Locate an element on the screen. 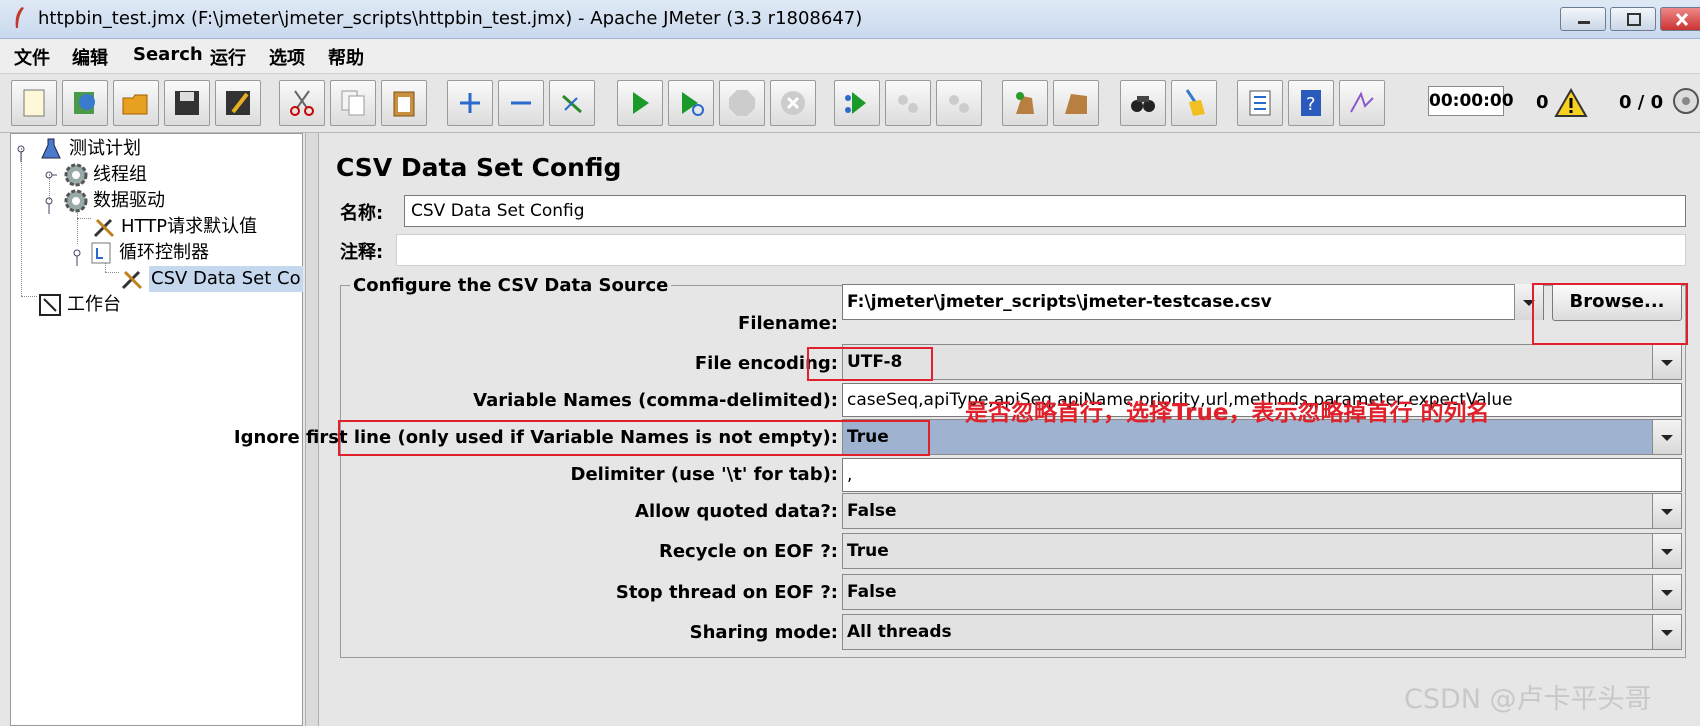  close-button is located at coordinates (1680, 19).